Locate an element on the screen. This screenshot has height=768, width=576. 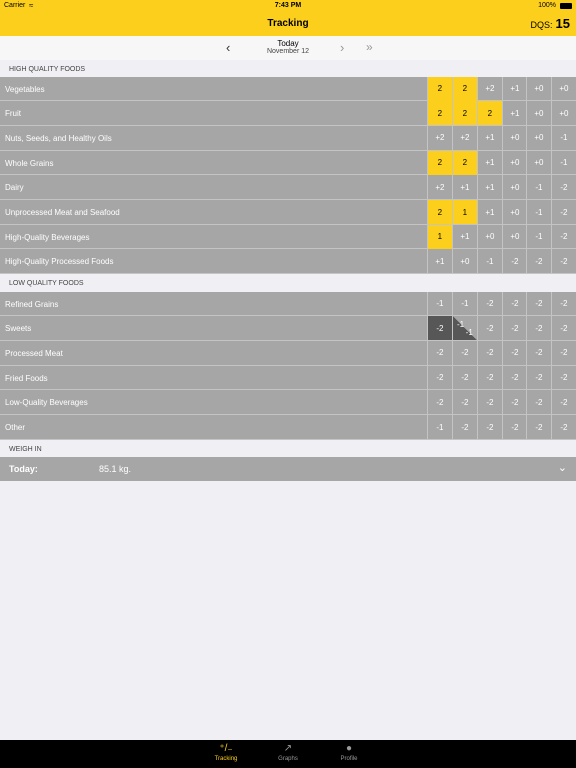
chevron-down-icon: ⌄ is located at coordinates (562, 467).